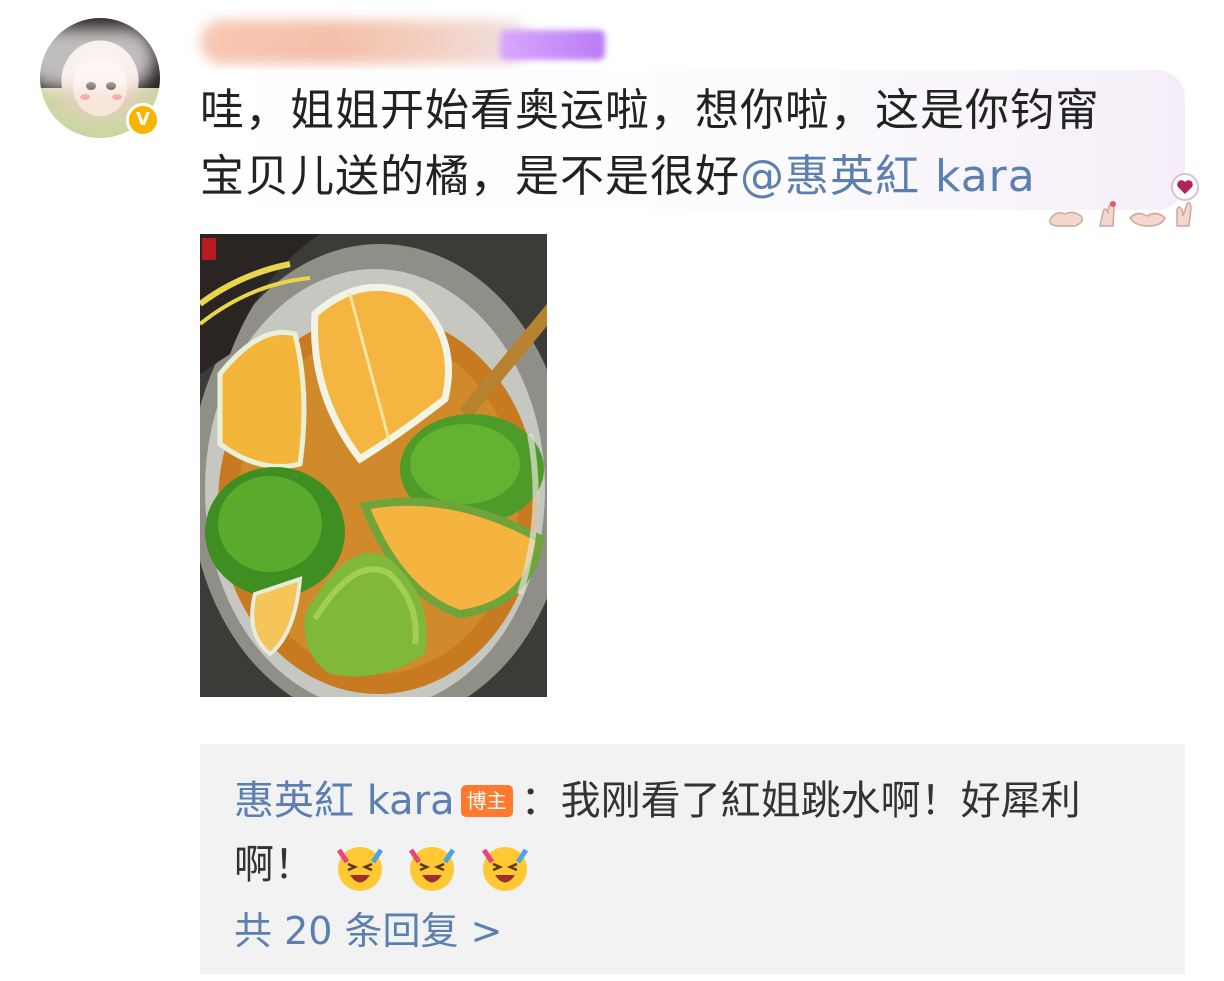  Describe the element at coordinates (470, 176) in the screenshot. I see `comment-text-line2: 宝贝儿送的橘，是不是很好` at that location.